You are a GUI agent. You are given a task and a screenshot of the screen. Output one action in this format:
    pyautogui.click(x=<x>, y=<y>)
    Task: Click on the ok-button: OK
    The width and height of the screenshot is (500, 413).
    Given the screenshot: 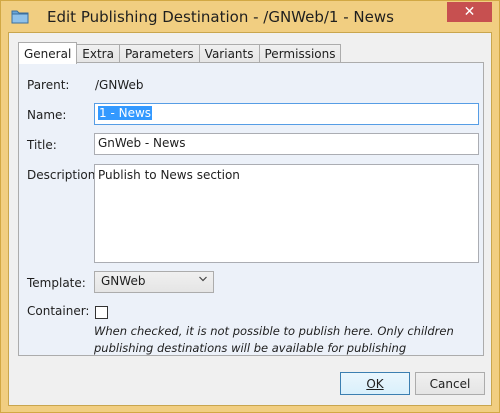 What is the action you would take?
    pyautogui.click(x=375, y=383)
    